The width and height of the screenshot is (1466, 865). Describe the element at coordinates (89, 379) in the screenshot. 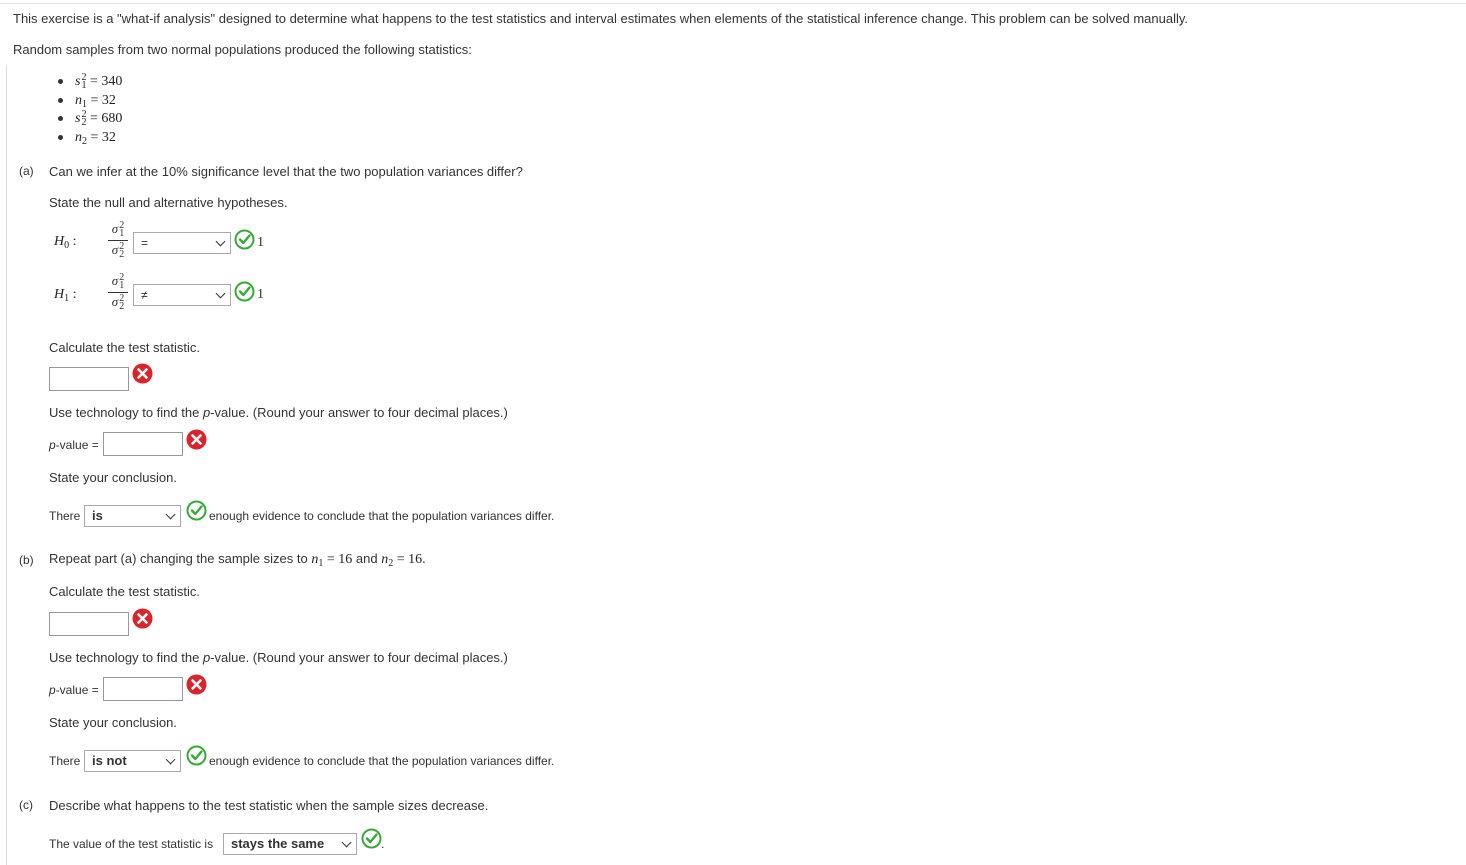

I see `part-a-test-statistic-input` at that location.